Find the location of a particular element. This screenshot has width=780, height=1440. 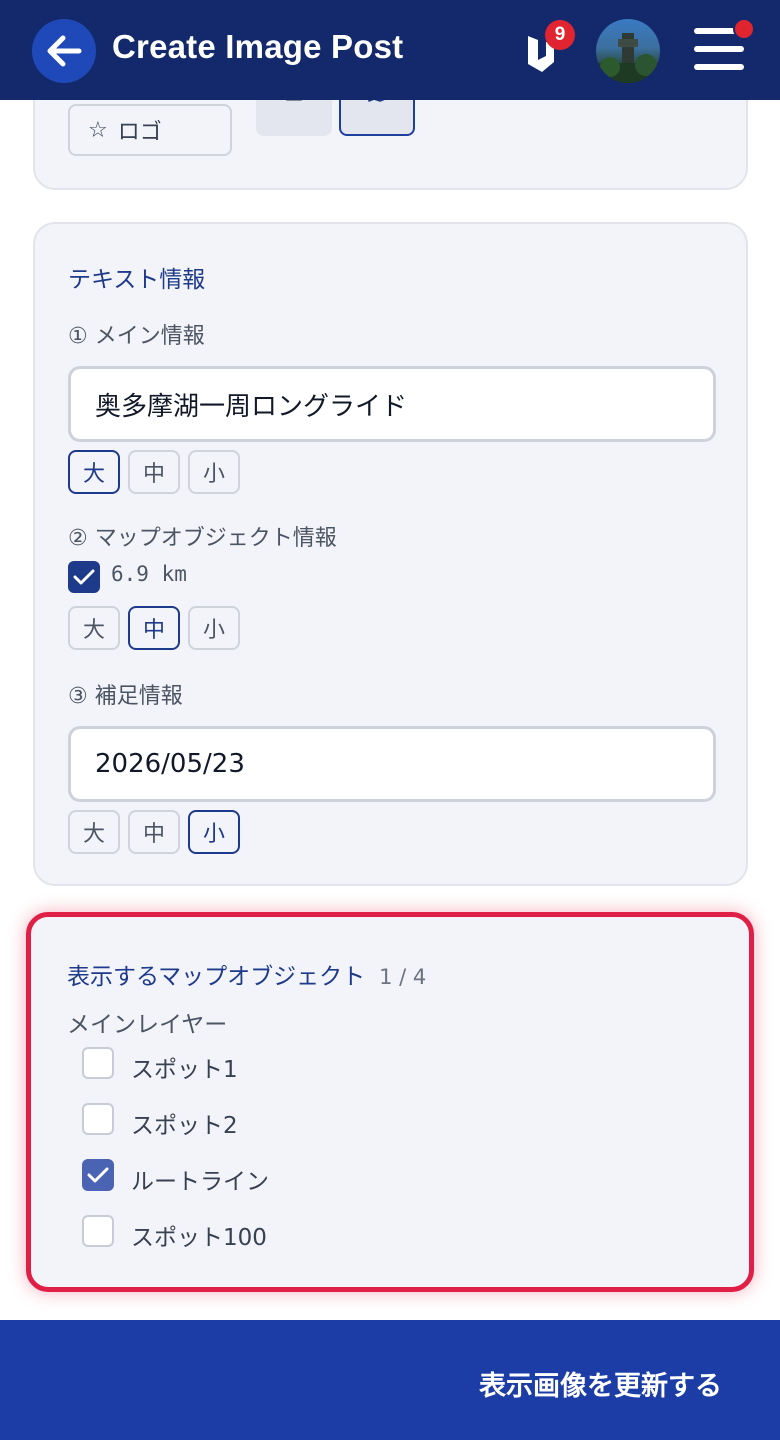

map-size-small-button: 小 is located at coordinates (214, 628).